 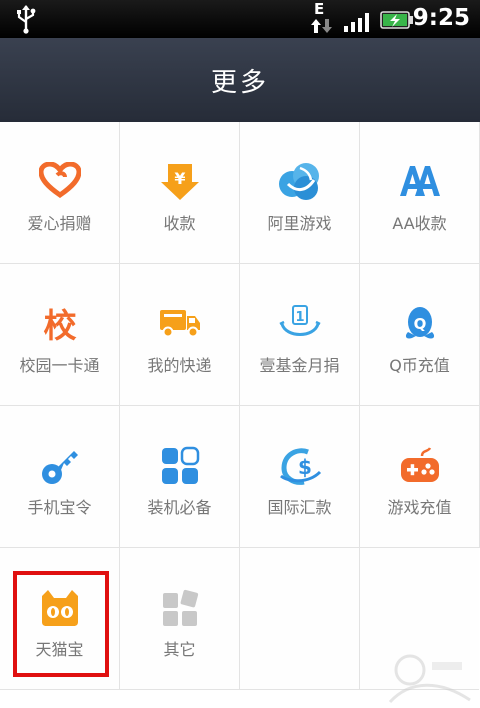 I want to click on grid-item-other: 其它, so click(x=180, y=619).